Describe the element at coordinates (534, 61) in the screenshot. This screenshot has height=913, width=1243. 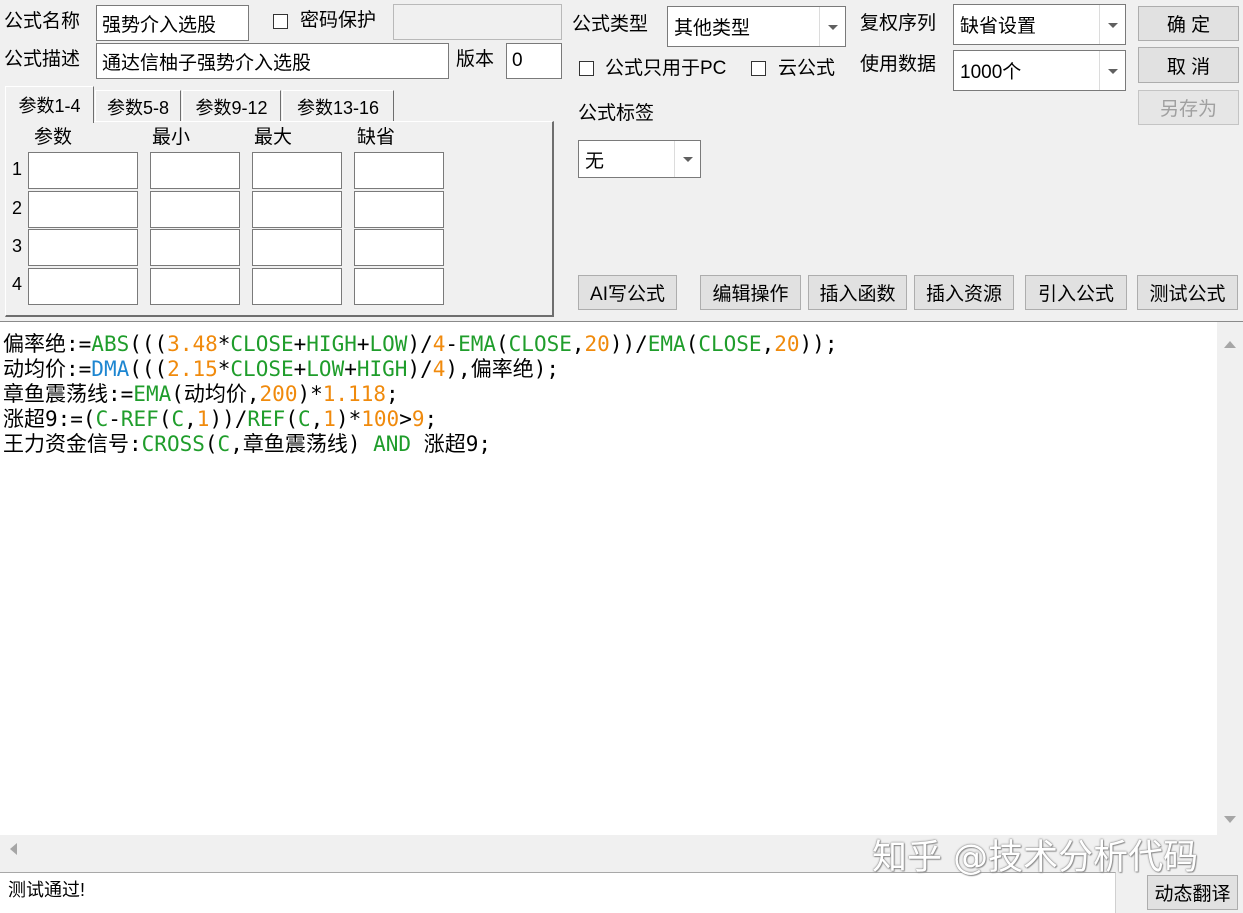
I see `version-input` at that location.